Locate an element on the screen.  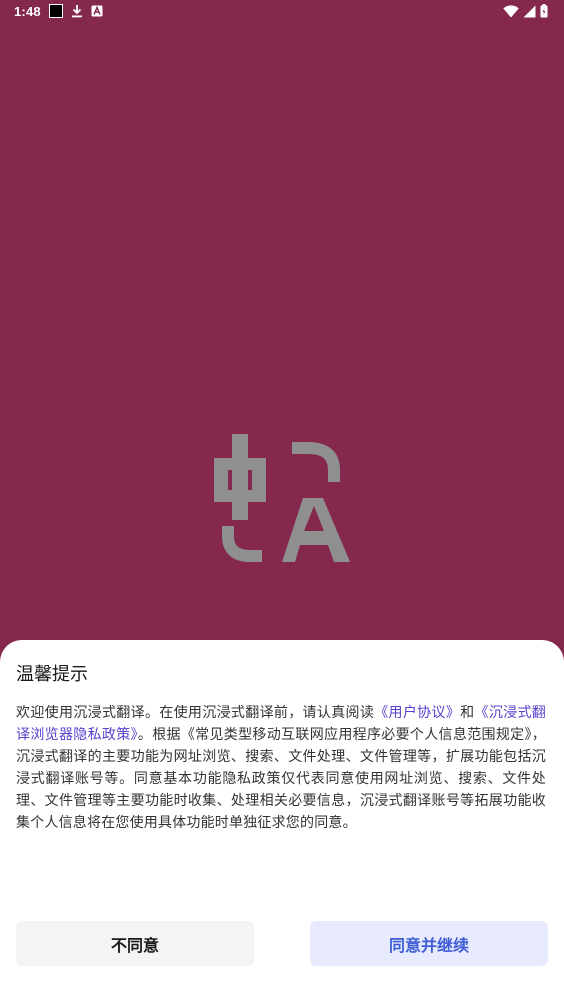
accept-continue-button: 同意并继续 is located at coordinates (429, 943).